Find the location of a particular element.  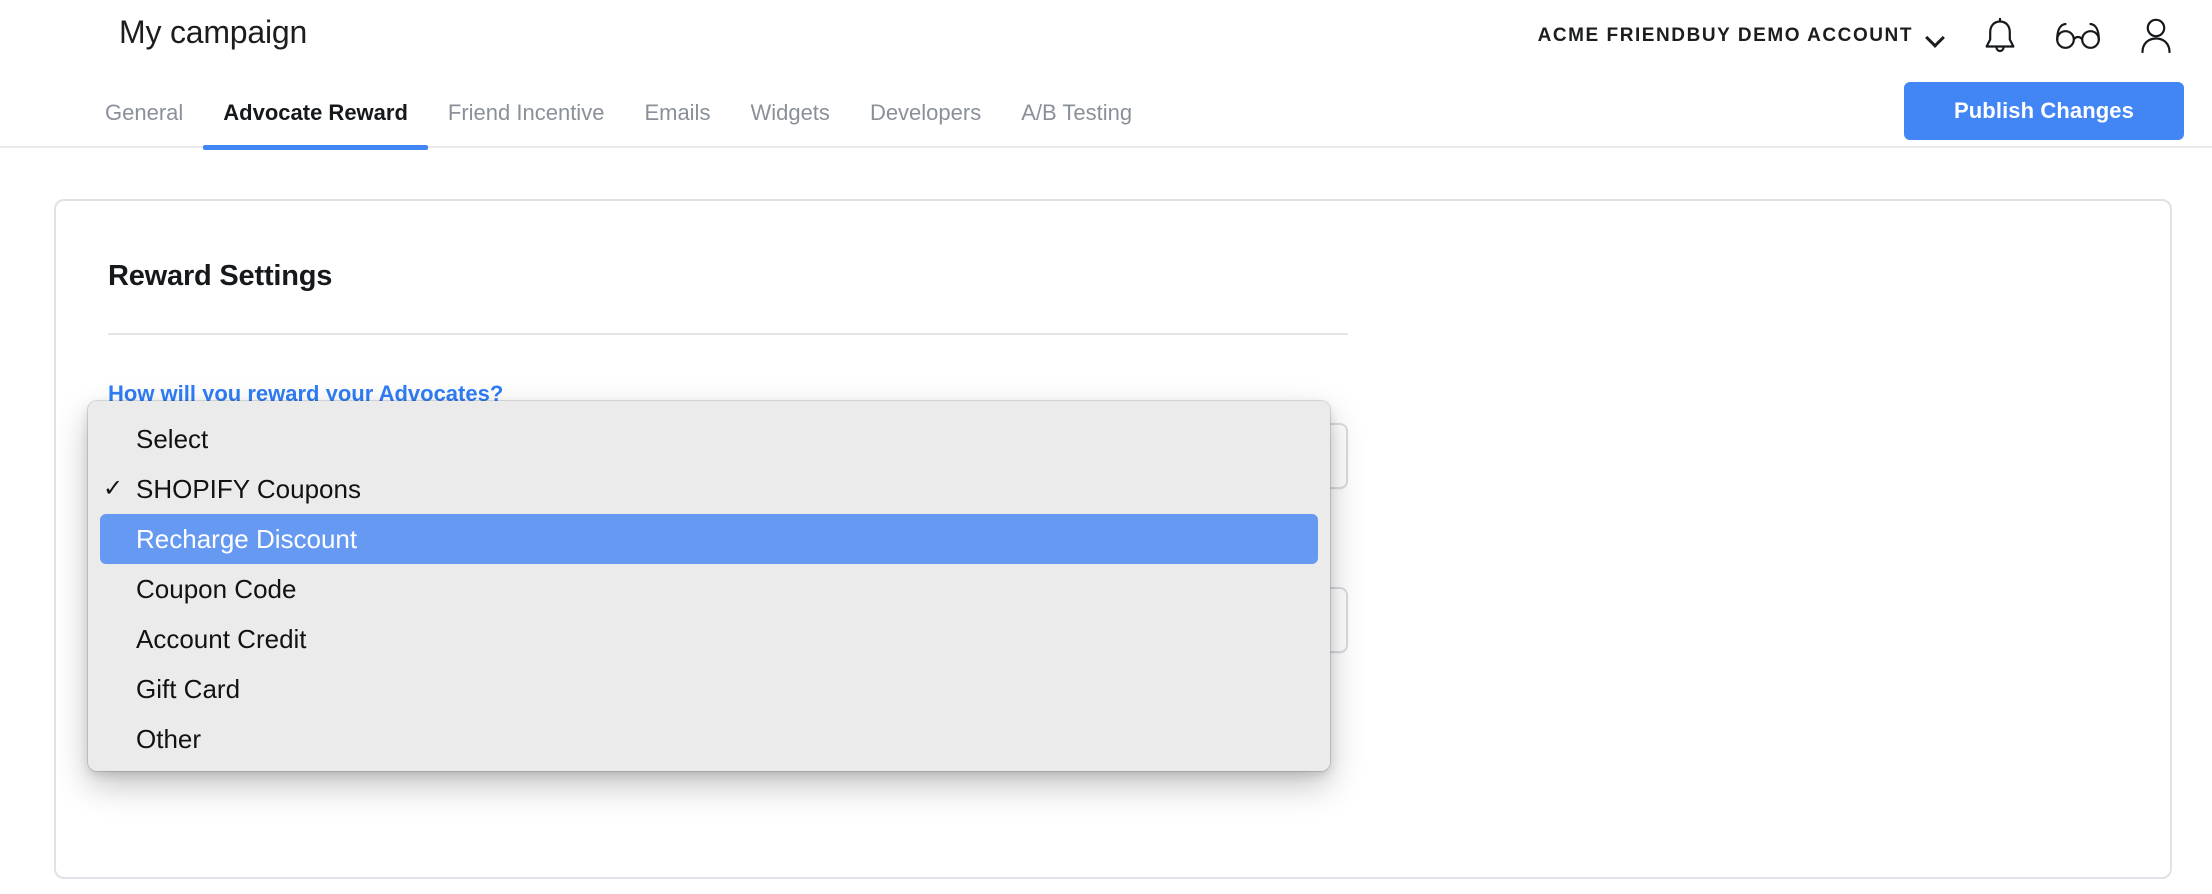

tab-ab-testing: A/B Testing is located at coordinates (1076, 117).